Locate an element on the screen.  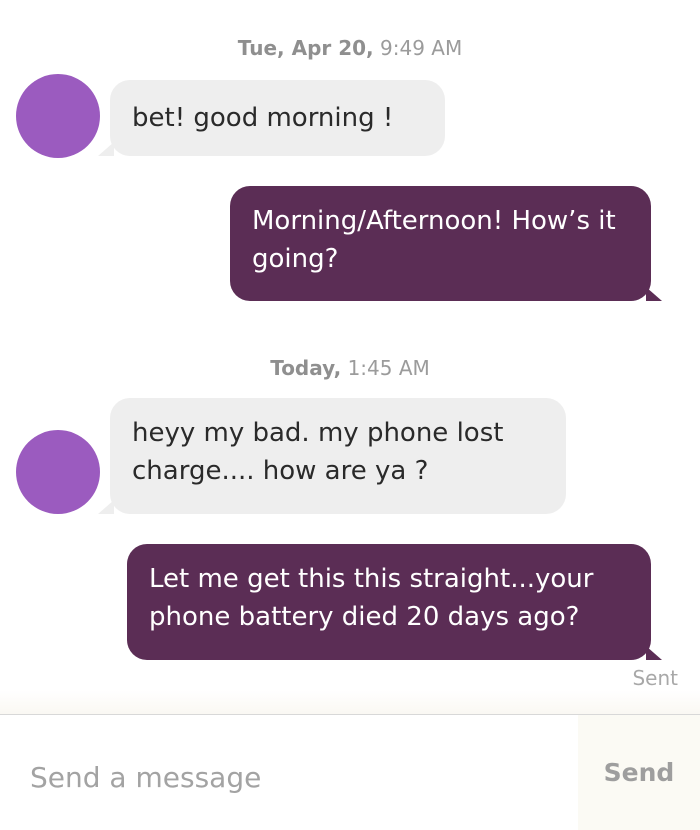
timestamp-day: Tue, Apr 20, is located at coordinates (305, 48).